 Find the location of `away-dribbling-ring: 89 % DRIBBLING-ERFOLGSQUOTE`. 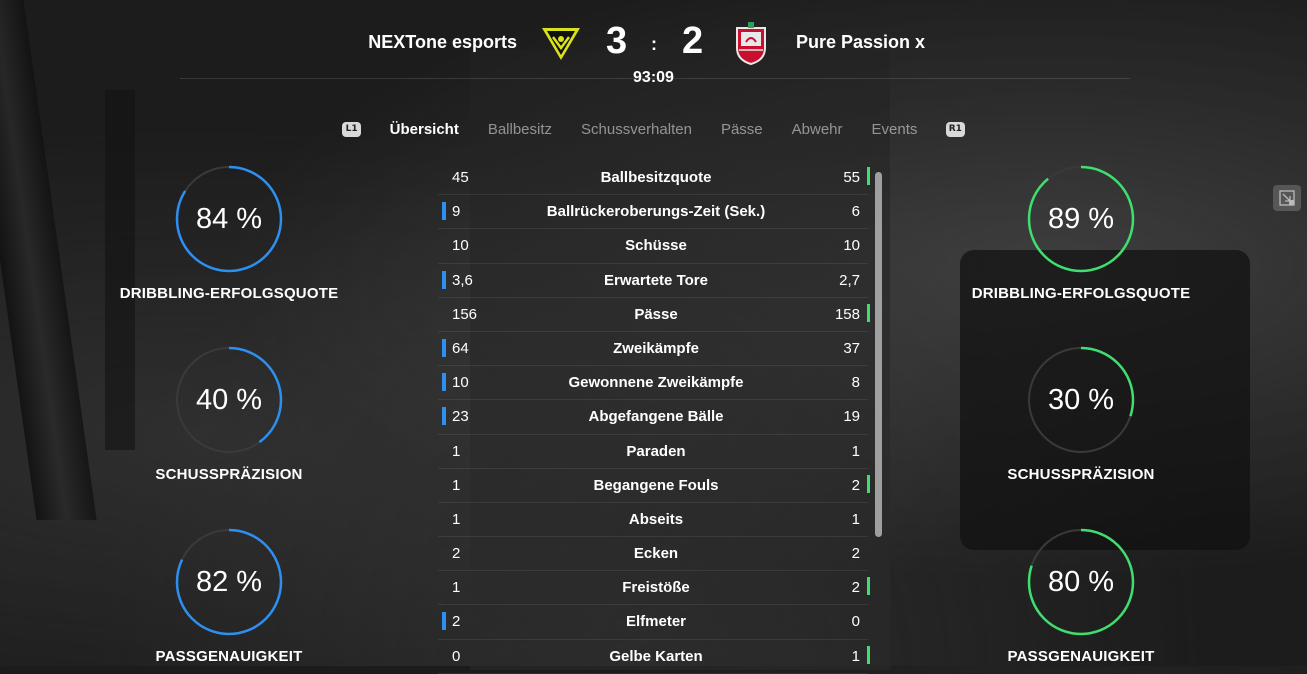

away-dribbling-ring: 89 % DRIBBLING-ERFOLGSQUOTE is located at coordinates (1081, 233).